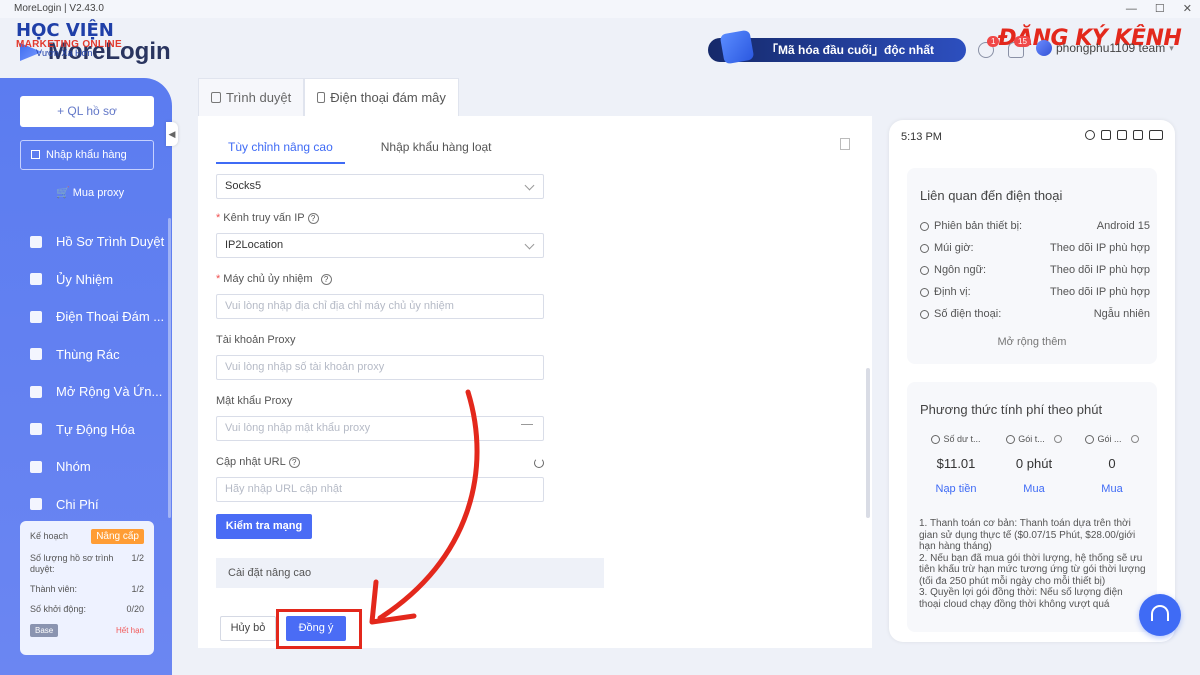 Image resolution: width=1200 pixels, height=675 pixels. I want to click on proxy-account-input: Vui lòng nhập số tài khoản proxy, so click(380, 367).